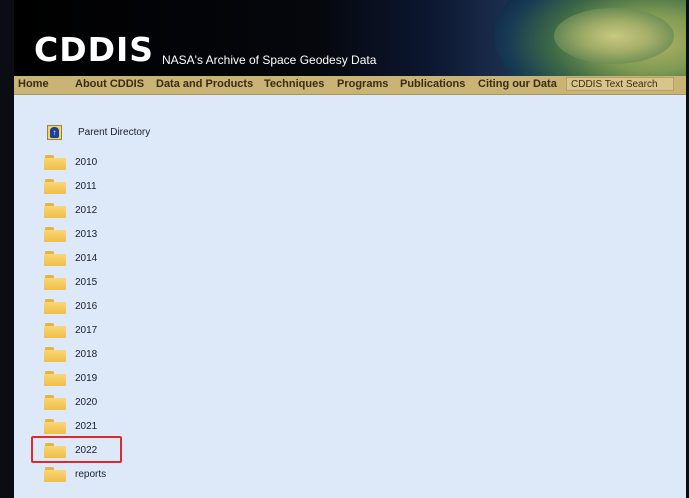  Describe the element at coordinates (294, 84) in the screenshot. I see `nav-techniques: Techniques` at that location.